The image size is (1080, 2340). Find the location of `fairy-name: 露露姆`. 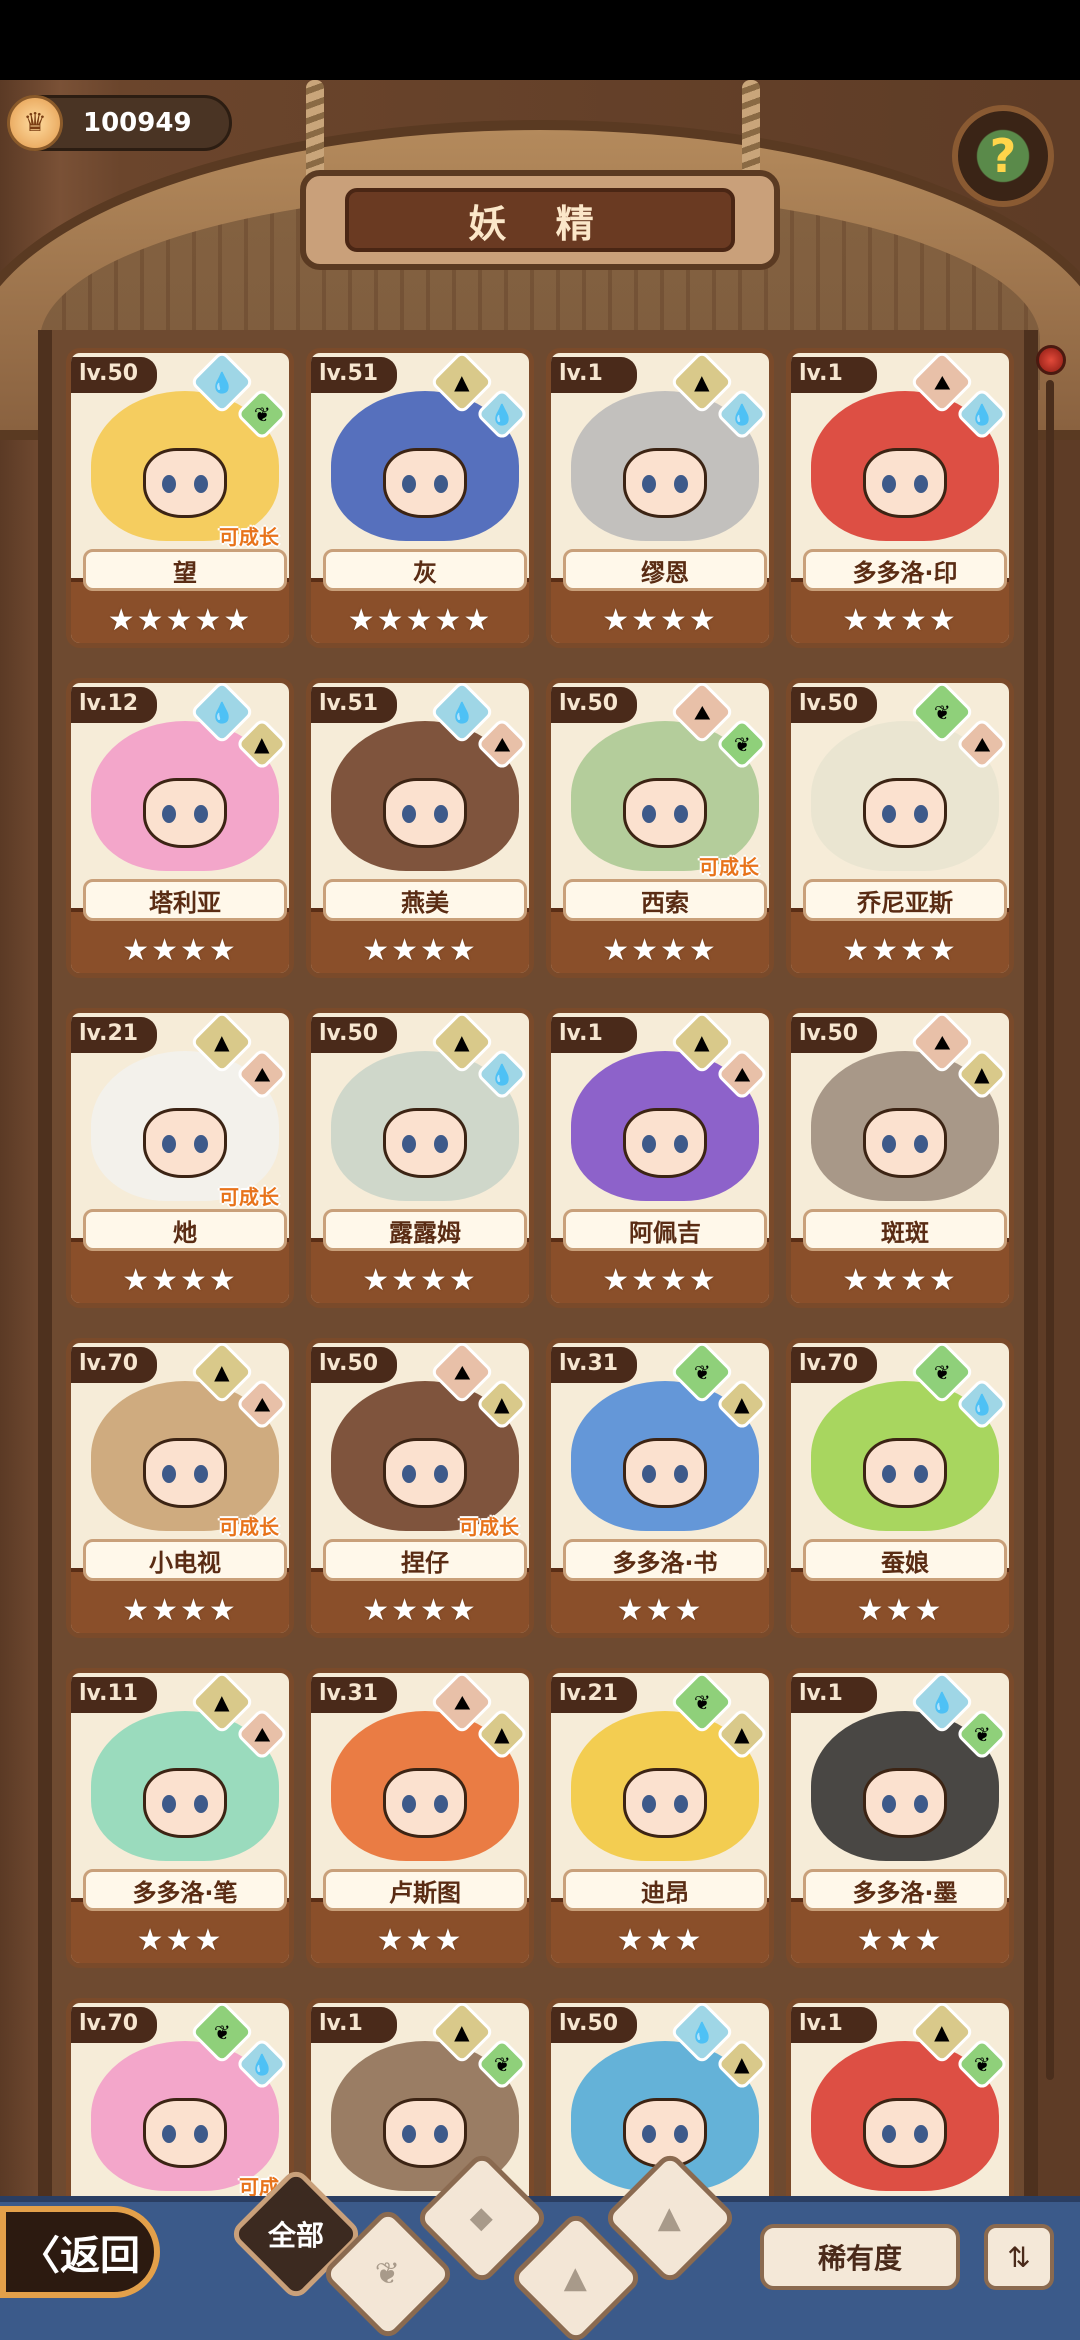

fairy-name: 露露姆 is located at coordinates (425, 1230).